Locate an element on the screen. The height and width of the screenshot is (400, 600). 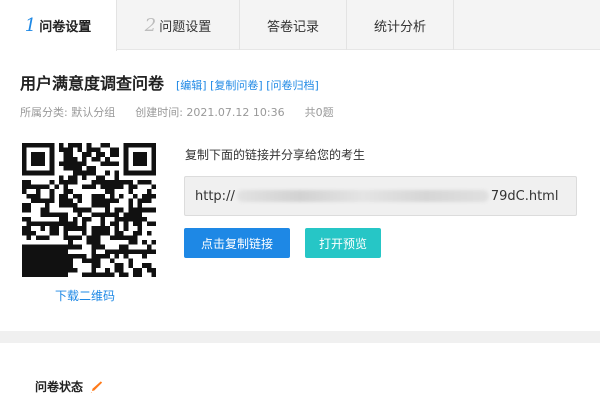
survey-meta: 所属分类: 默认分组 创建时间: 2021.07.12 10:36 共0题 is located at coordinates (187, 112).